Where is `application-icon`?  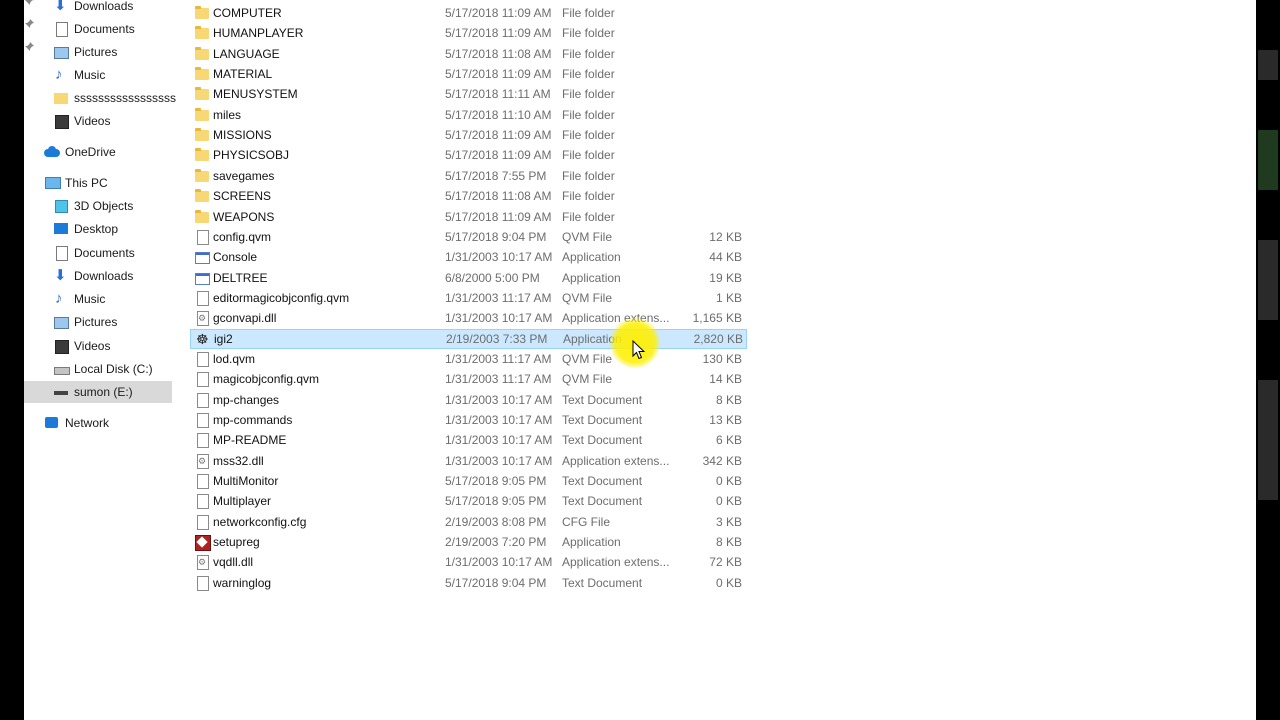
application-icon is located at coordinates (202, 257).